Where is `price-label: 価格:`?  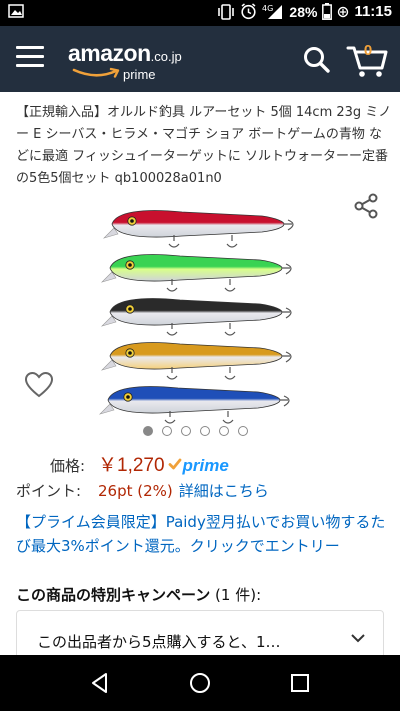 price-label: 価格: is located at coordinates (68, 466).